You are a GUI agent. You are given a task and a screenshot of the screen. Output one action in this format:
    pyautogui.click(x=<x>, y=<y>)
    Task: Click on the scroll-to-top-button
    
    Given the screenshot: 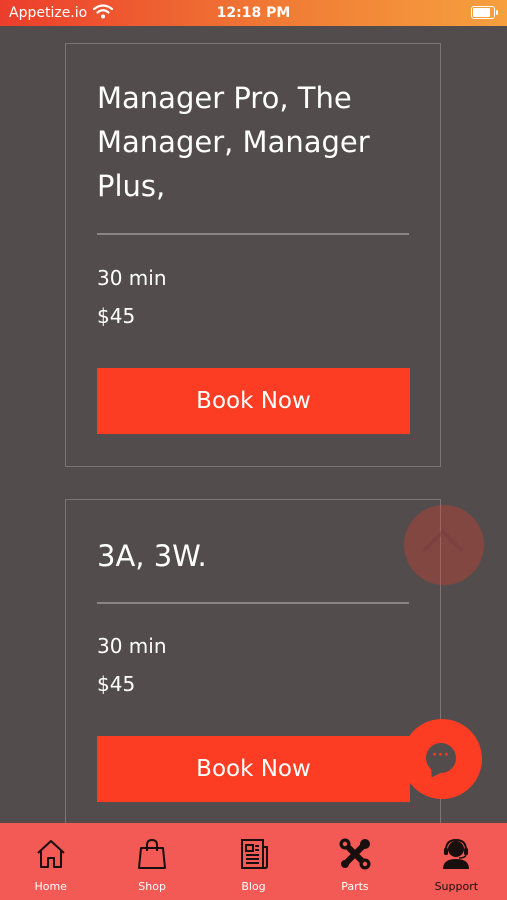 What is the action you would take?
    pyautogui.click(x=444, y=545)
    